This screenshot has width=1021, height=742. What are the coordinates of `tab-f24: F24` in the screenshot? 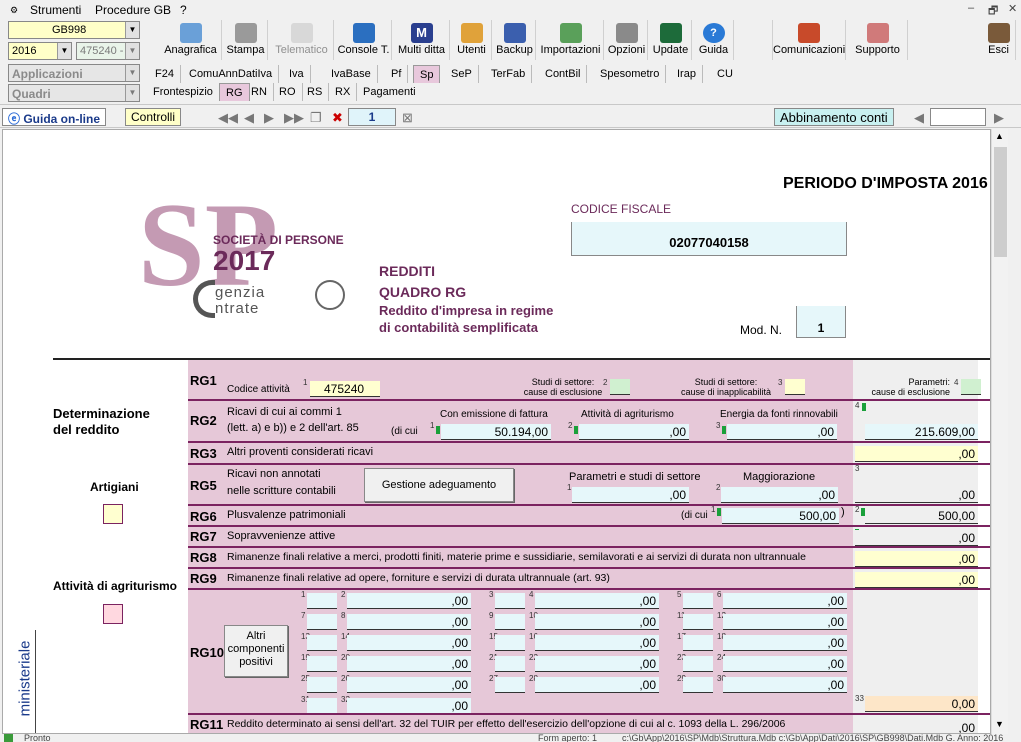 It's located at (165, 74).